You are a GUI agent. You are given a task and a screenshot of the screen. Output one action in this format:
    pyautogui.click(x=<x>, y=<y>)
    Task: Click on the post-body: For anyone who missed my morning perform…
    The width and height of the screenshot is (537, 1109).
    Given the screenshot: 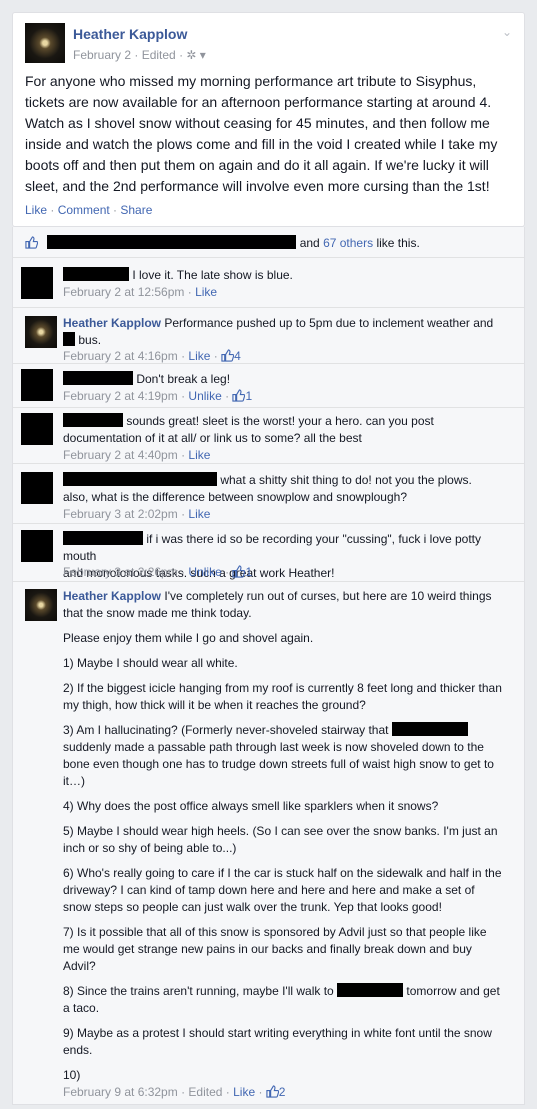 What is the action you would take?
    pyautogui.click(x=261, y=133)
    